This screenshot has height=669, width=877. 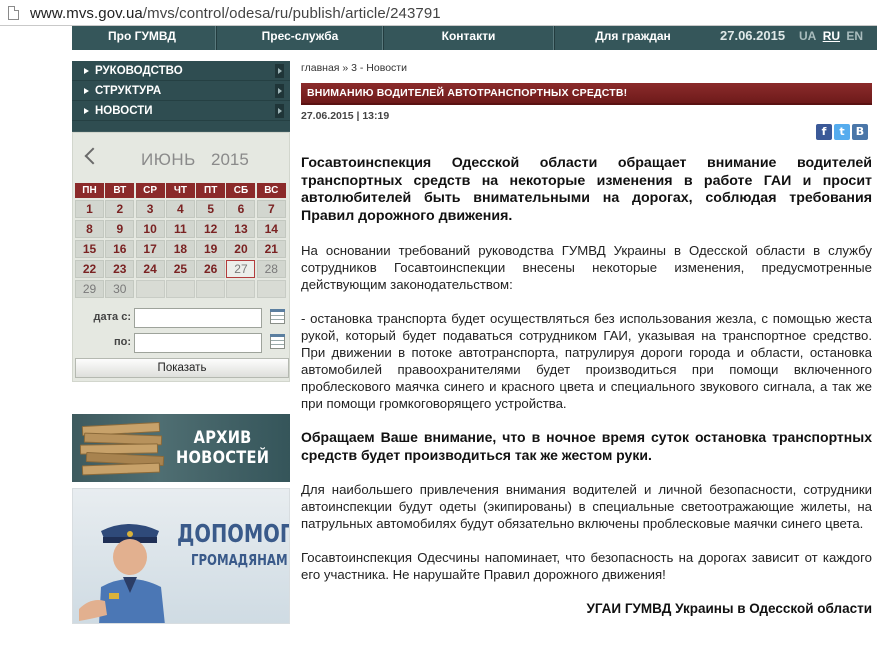 I want to click on nav-press: Прес-служба, so click(x=300, y=38).